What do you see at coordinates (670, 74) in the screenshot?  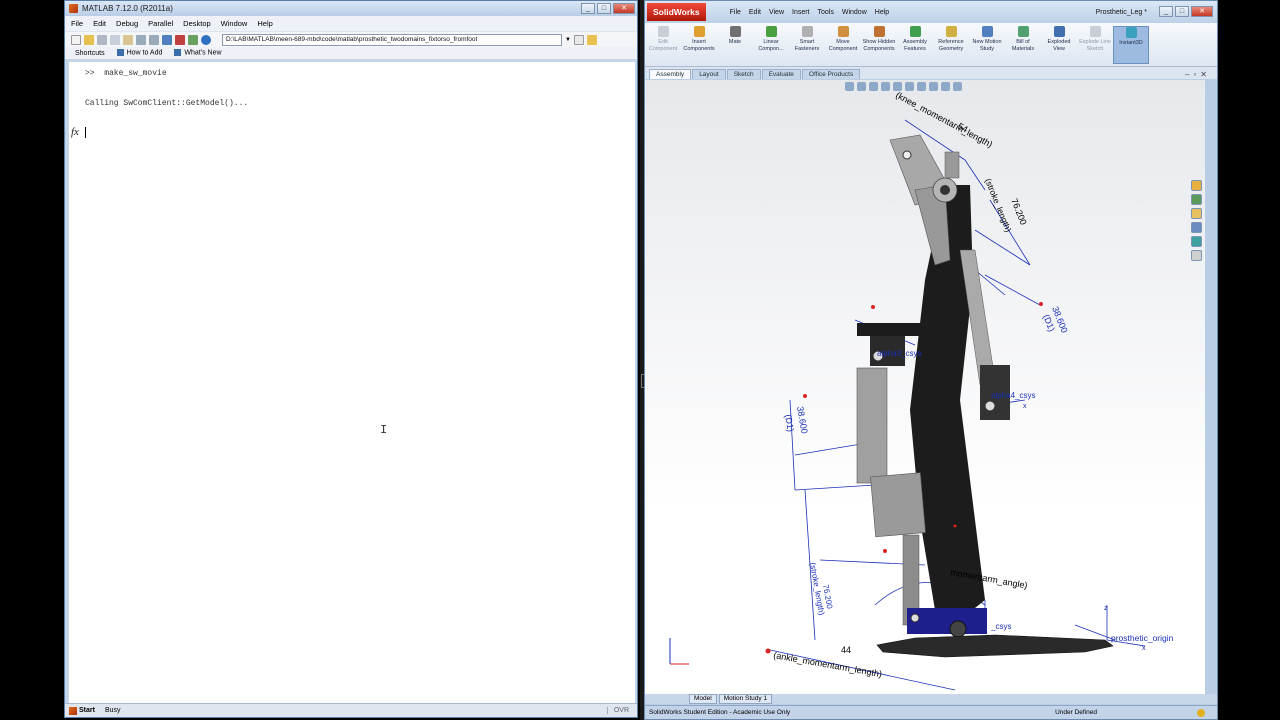 I see `tab-assembly: Assembly` at bounding box center [670, 74].